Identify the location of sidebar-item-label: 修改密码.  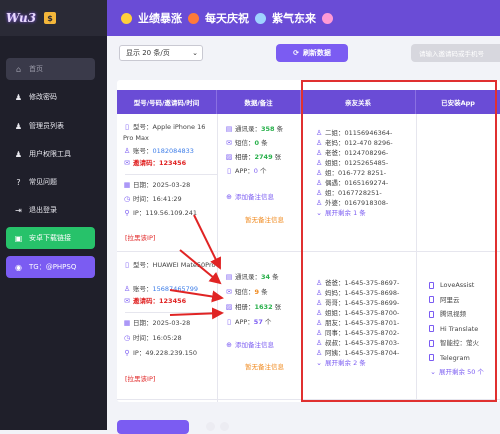
(43, 97).